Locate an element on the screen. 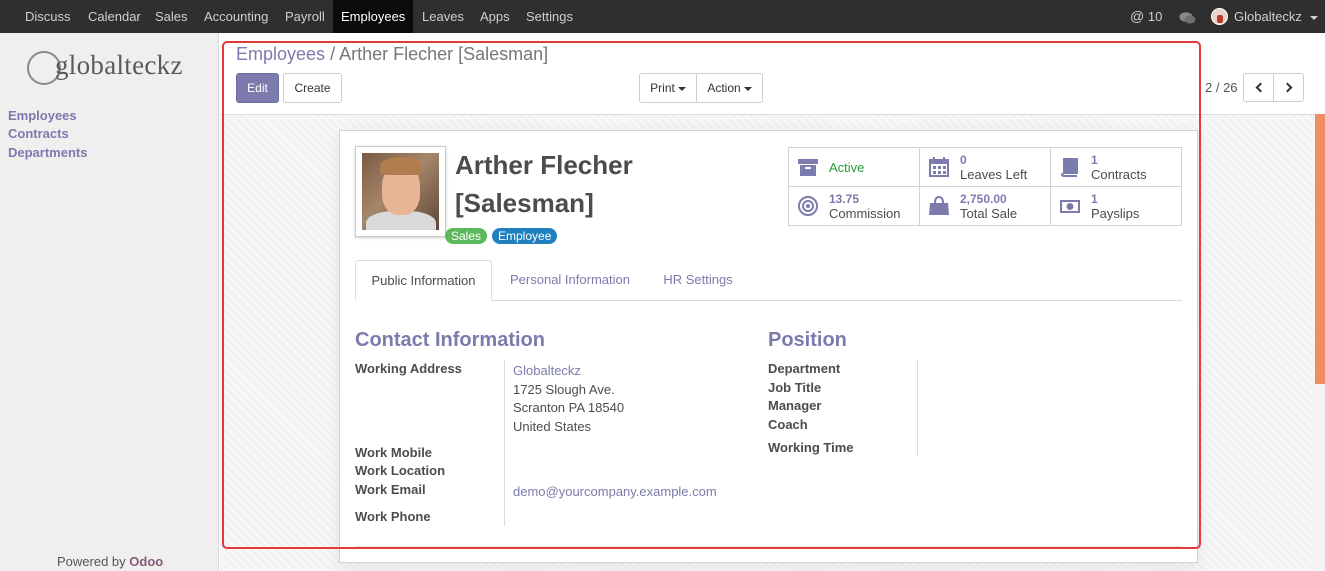  job-title-label: Job Title is located at coordinates (795, 387).